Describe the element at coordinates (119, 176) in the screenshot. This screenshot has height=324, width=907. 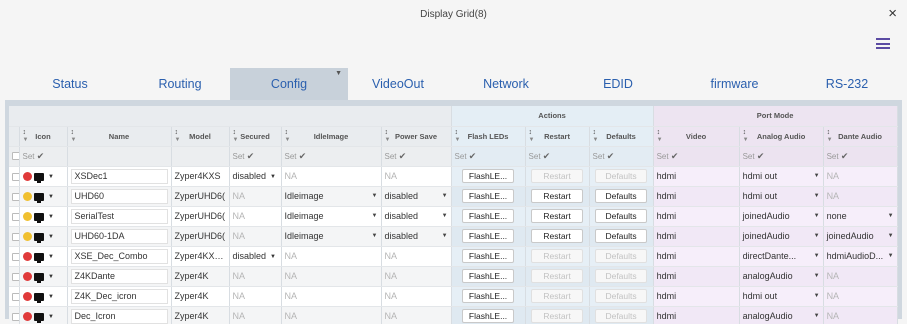
I see `name-cell: XSDec1` at that location.